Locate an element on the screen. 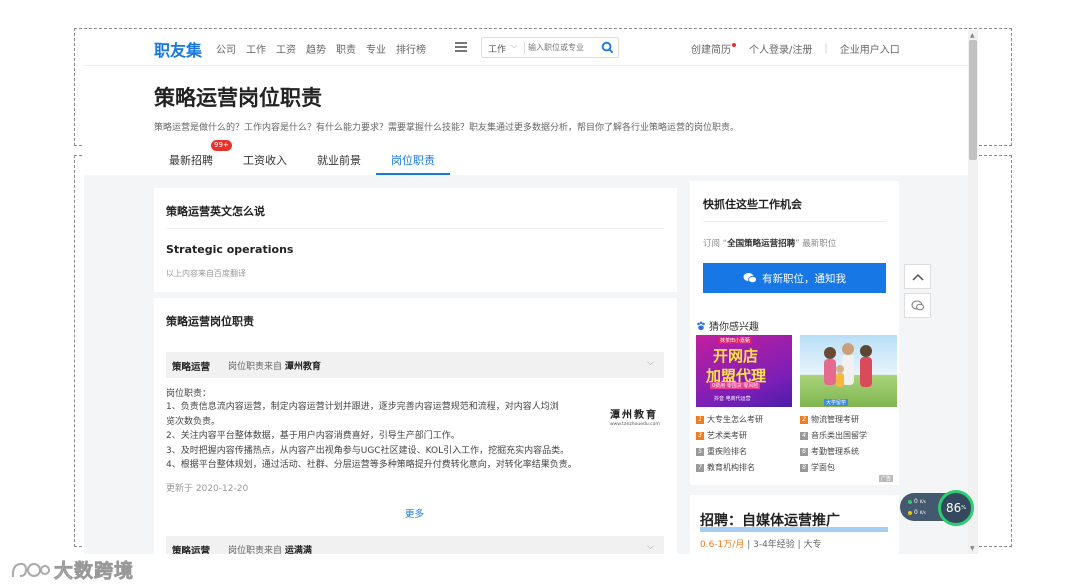 Image resolution: width=1080 pixels, height=588 pixels. list-item: 4 音乐类出国留学 is located at coordinates (848, 435).